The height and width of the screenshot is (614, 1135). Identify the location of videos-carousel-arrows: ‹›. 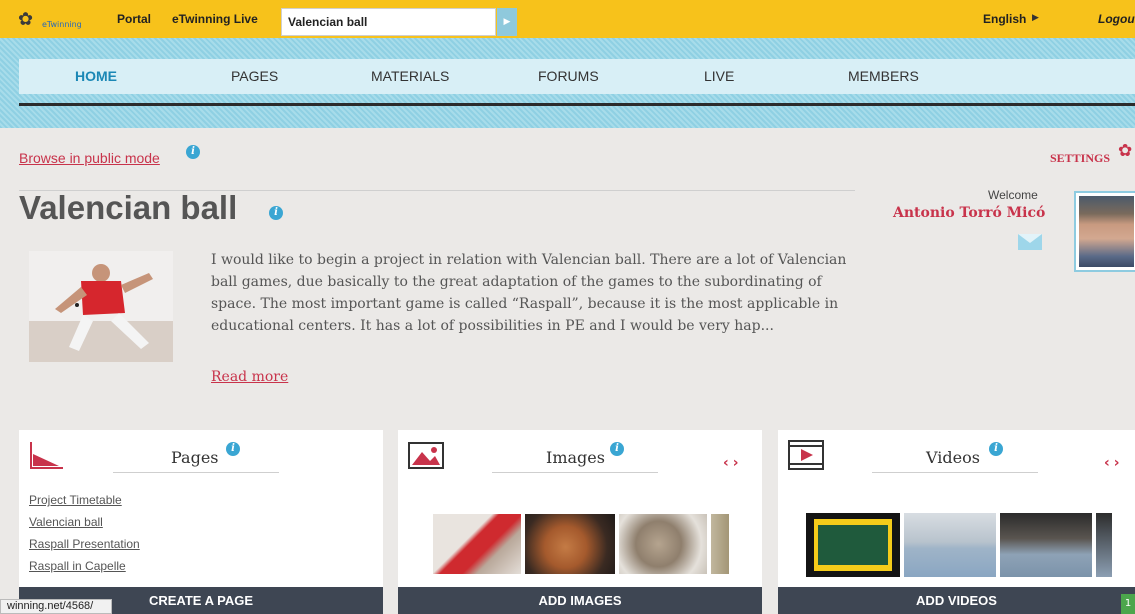
(1114, 463).